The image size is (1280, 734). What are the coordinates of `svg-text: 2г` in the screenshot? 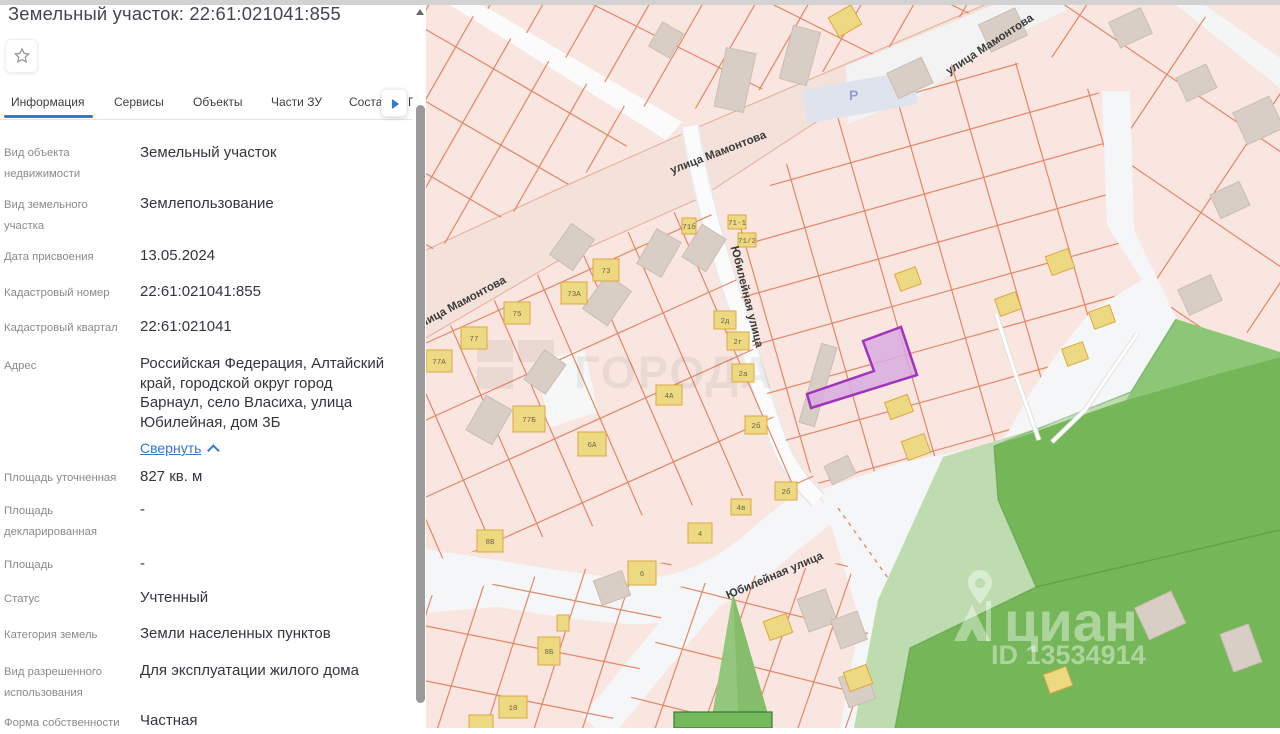 It's located at (737, 343).